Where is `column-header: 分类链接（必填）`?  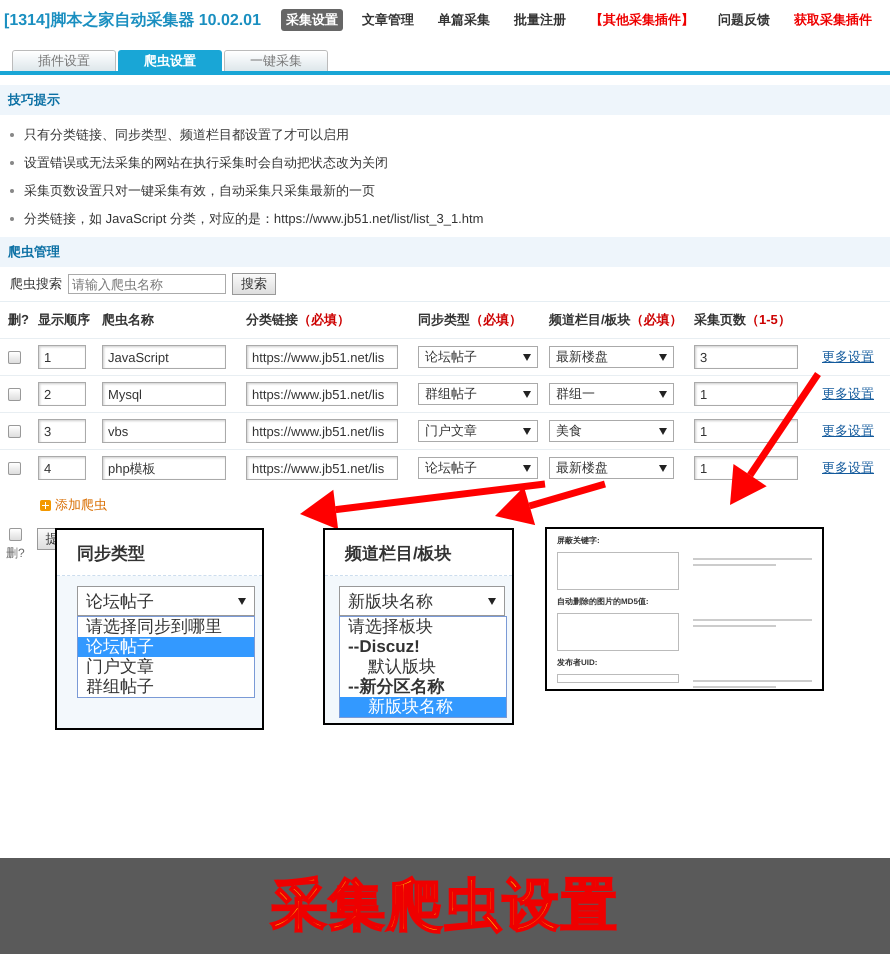
column-header: 分类链接（必填） is located at coordinates (298, 320).